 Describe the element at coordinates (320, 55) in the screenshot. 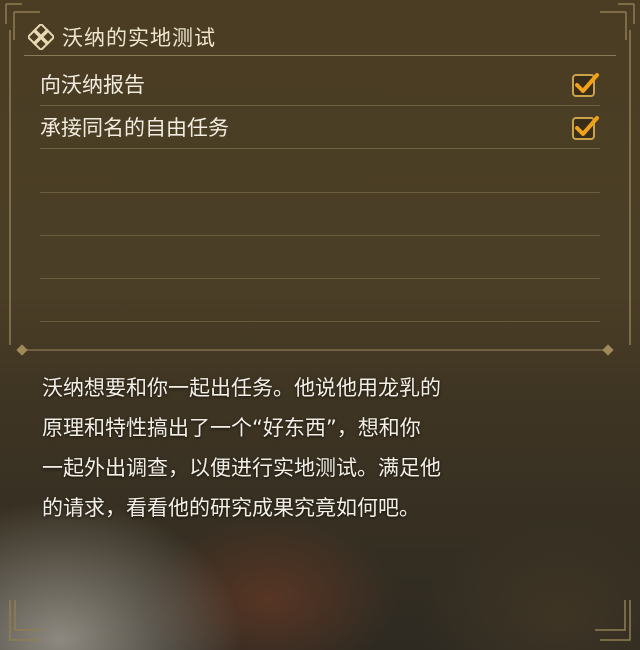

I see `title-underline` at that location.